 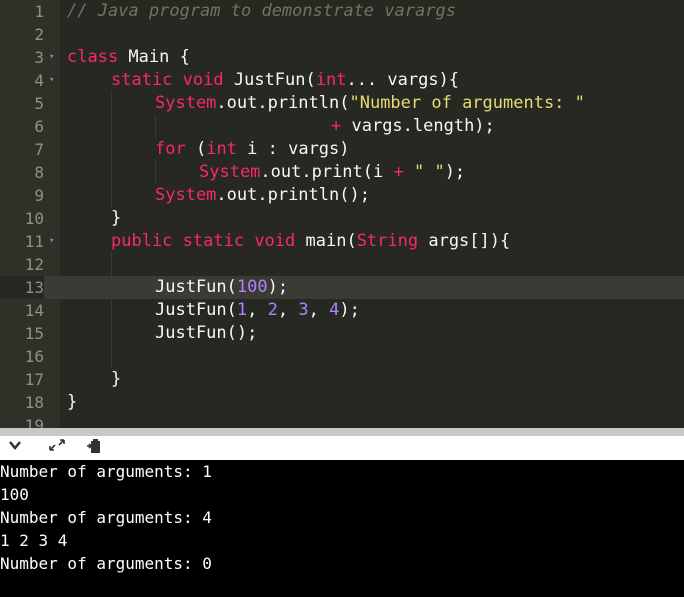 What do you see at coordinates (403, 80) in the screenshot?
I see `code-token: ... vargs){` at bounding box center [403, 80].